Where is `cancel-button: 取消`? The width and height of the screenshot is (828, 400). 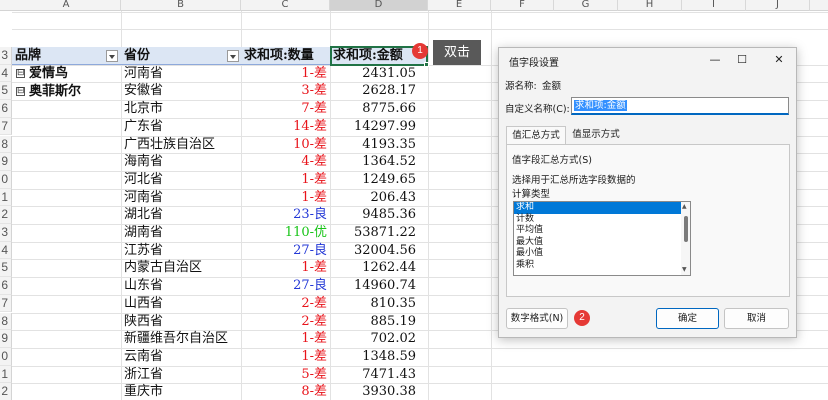 cancel-button: 取消 is located at coordinates (756, 318).